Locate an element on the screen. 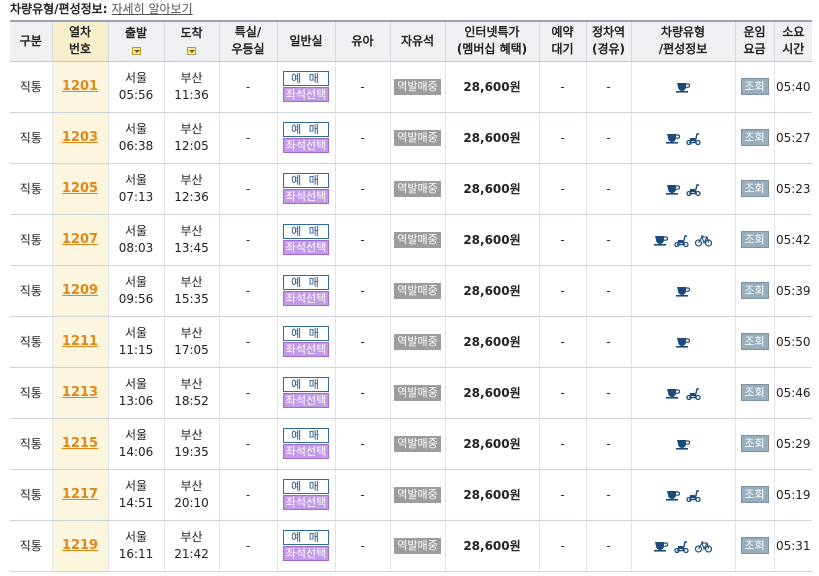 The height and width of the screenshot is (576, 819). train-no-link: 1205 is located at coordinates (80, 188).